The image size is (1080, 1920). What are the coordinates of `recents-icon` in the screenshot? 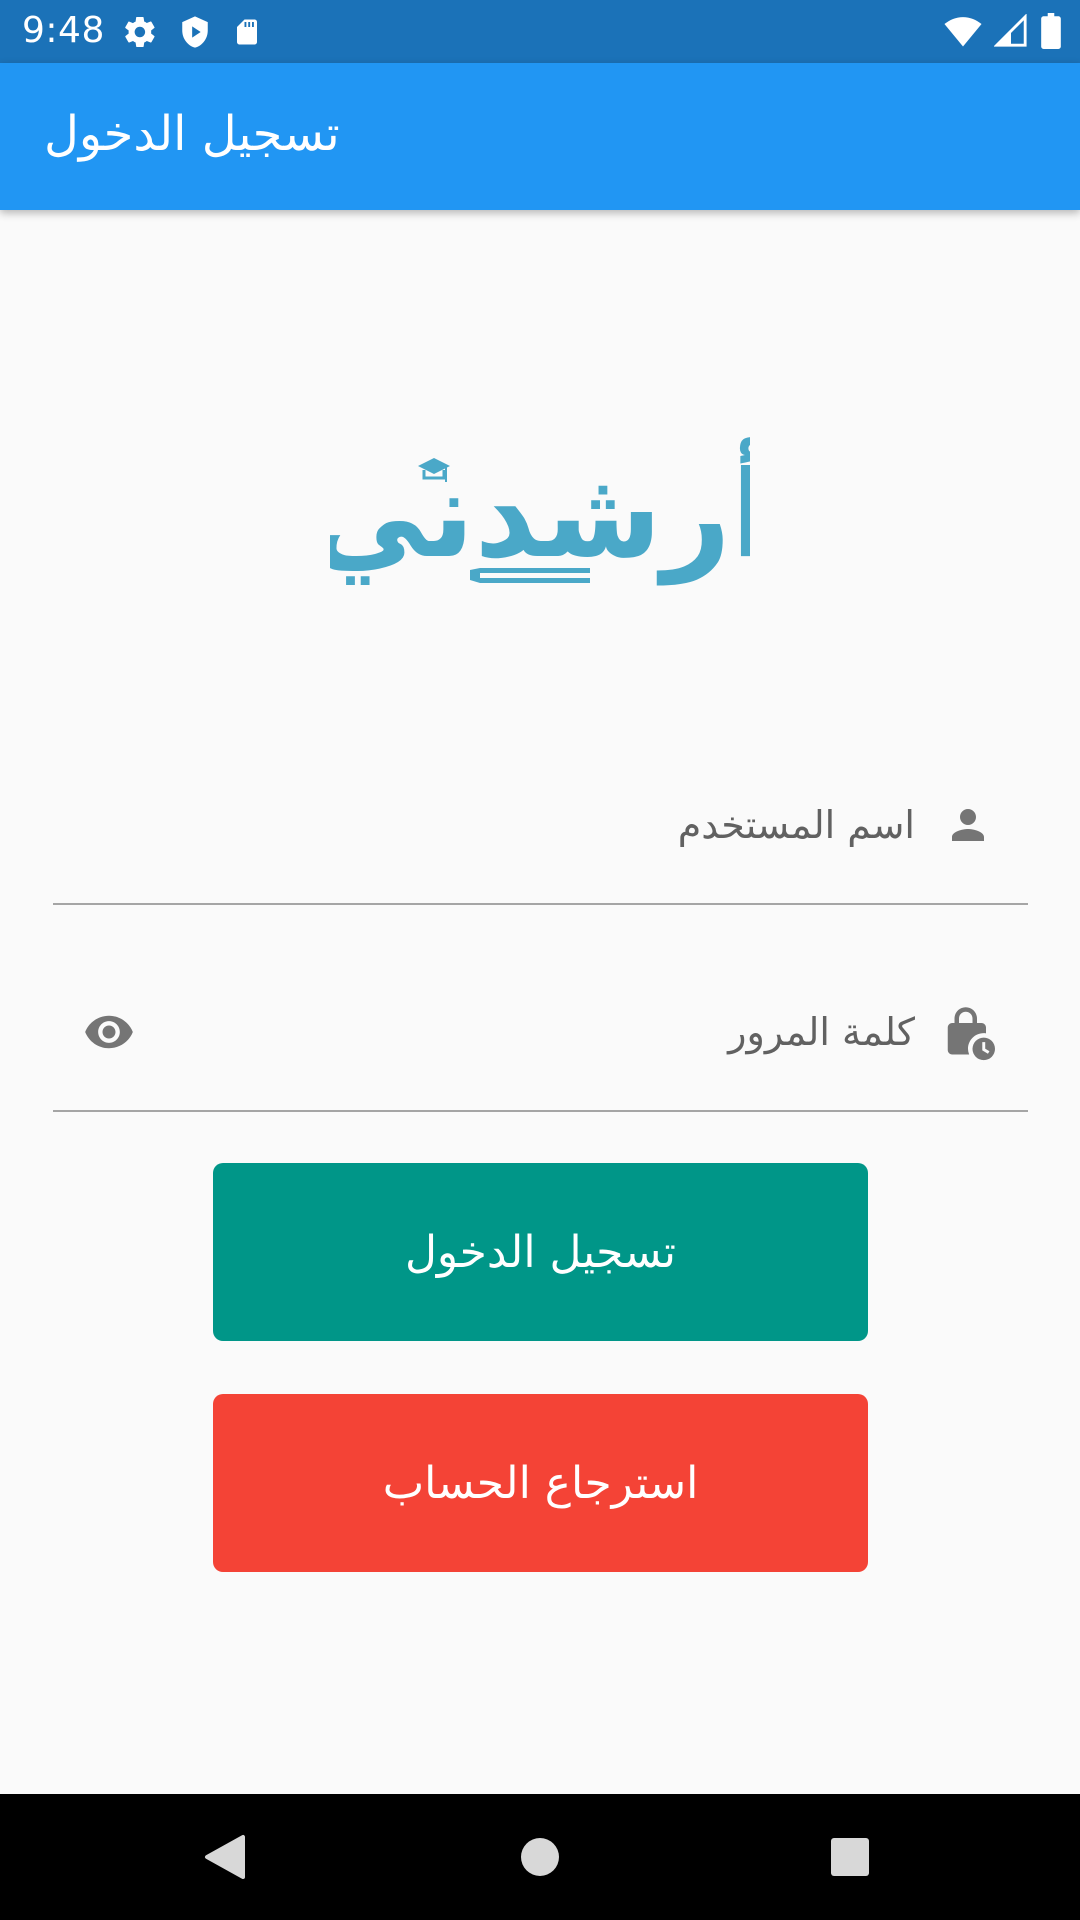 It's located at (850, 1857).